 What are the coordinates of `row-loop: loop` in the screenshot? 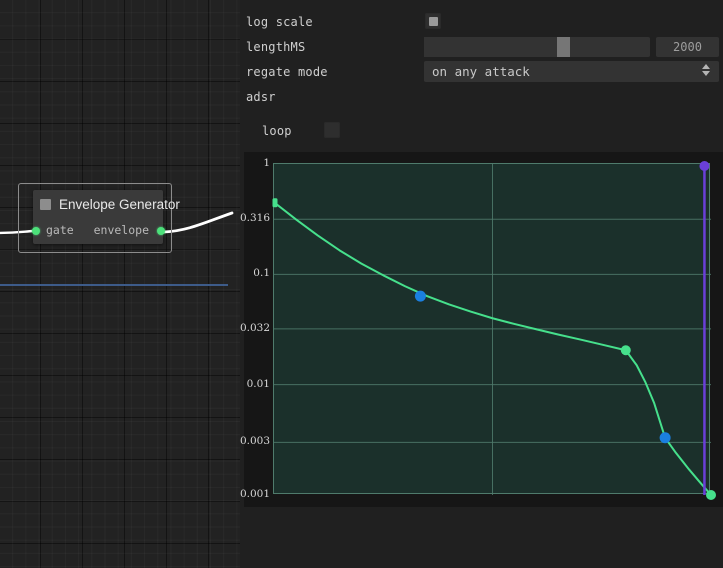 It's located at (301, 131).